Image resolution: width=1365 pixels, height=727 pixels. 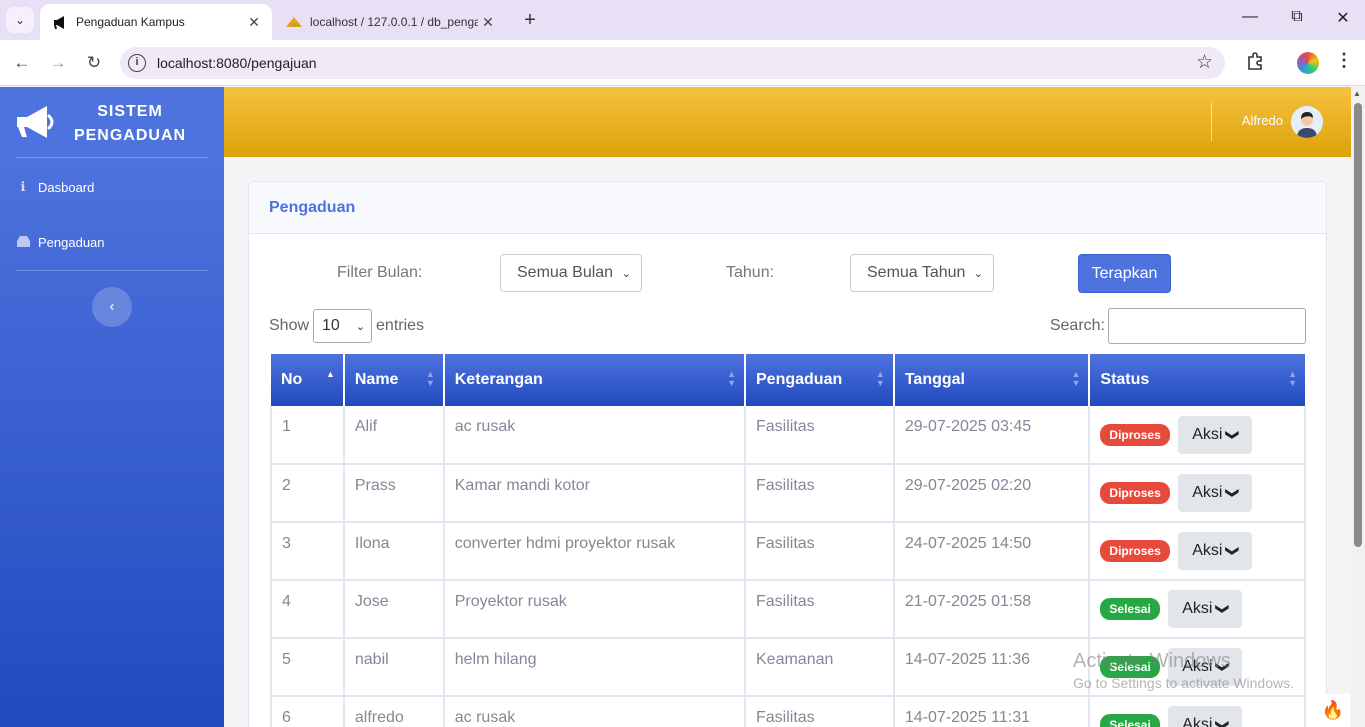 I want to click on cell-no: 2, so click(x=307, y=493).